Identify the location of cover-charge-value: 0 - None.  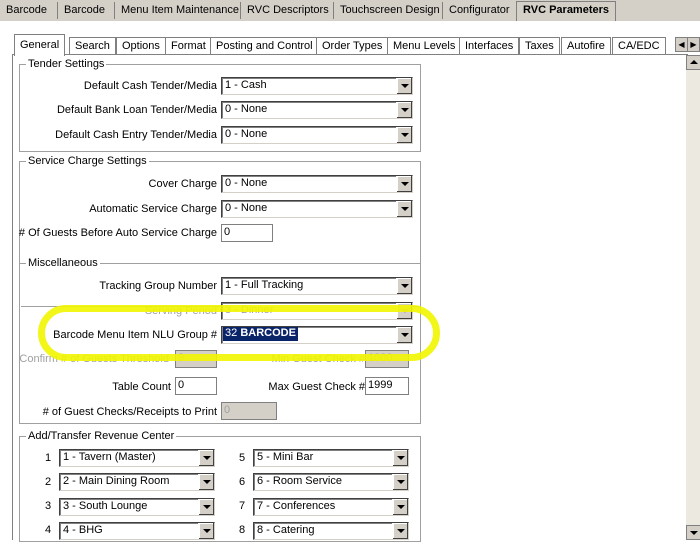
(246, 183).